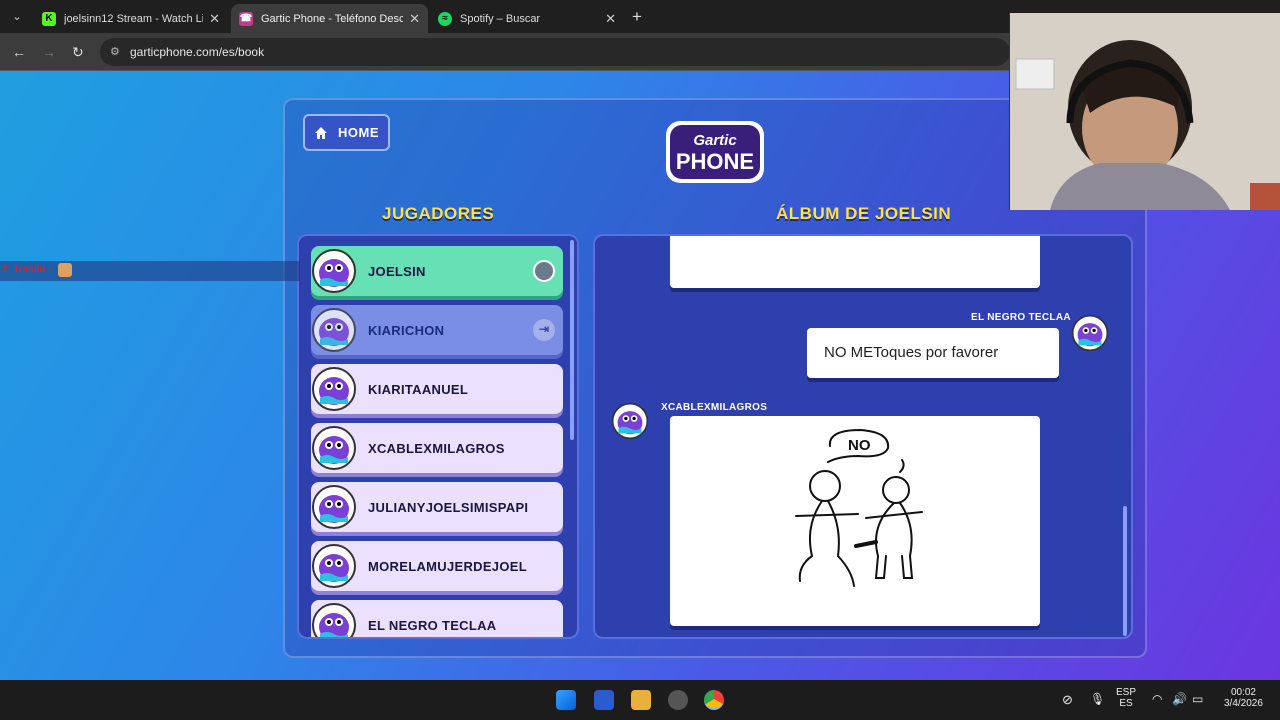 The width and height of the screenshot is (1280, 720). What do you see at coordinates (1126, 692) in the screenshot?
I see `lang-top: ESP` at bounding box center [1126, 692].